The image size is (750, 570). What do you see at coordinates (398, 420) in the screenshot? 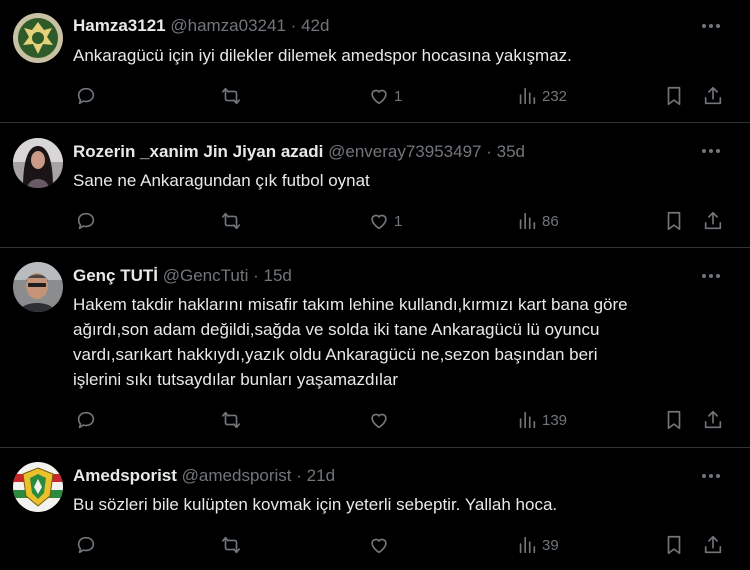
I see `action-bar: 139` at bounding box center [398, 420].